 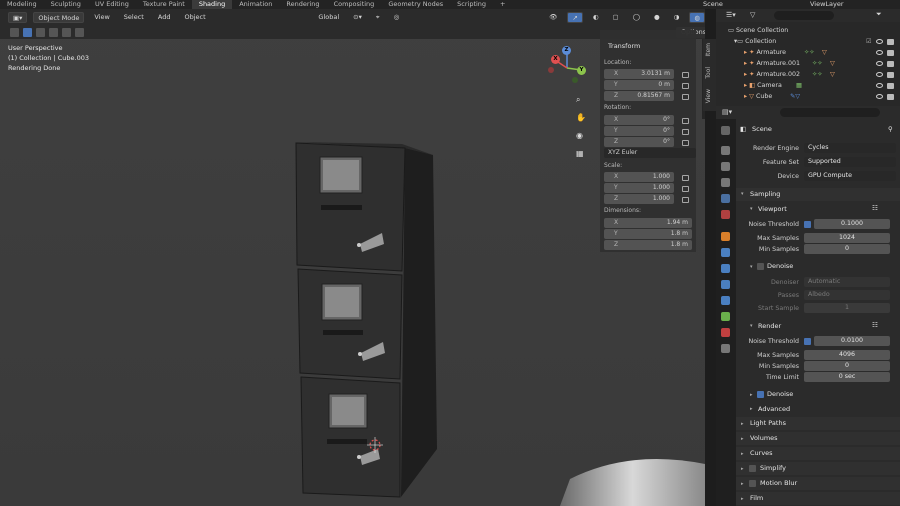 I want to click on filter-icon: ▽, so click(x=752, y=15).